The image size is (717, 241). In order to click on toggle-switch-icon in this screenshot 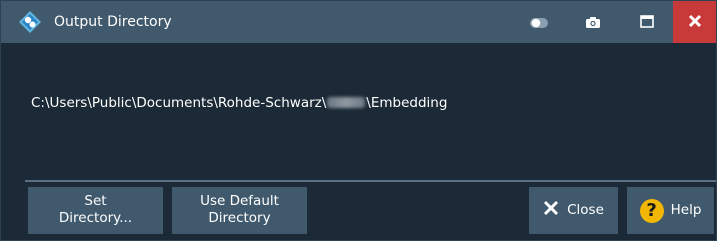, I will do `click(539, 22)`.